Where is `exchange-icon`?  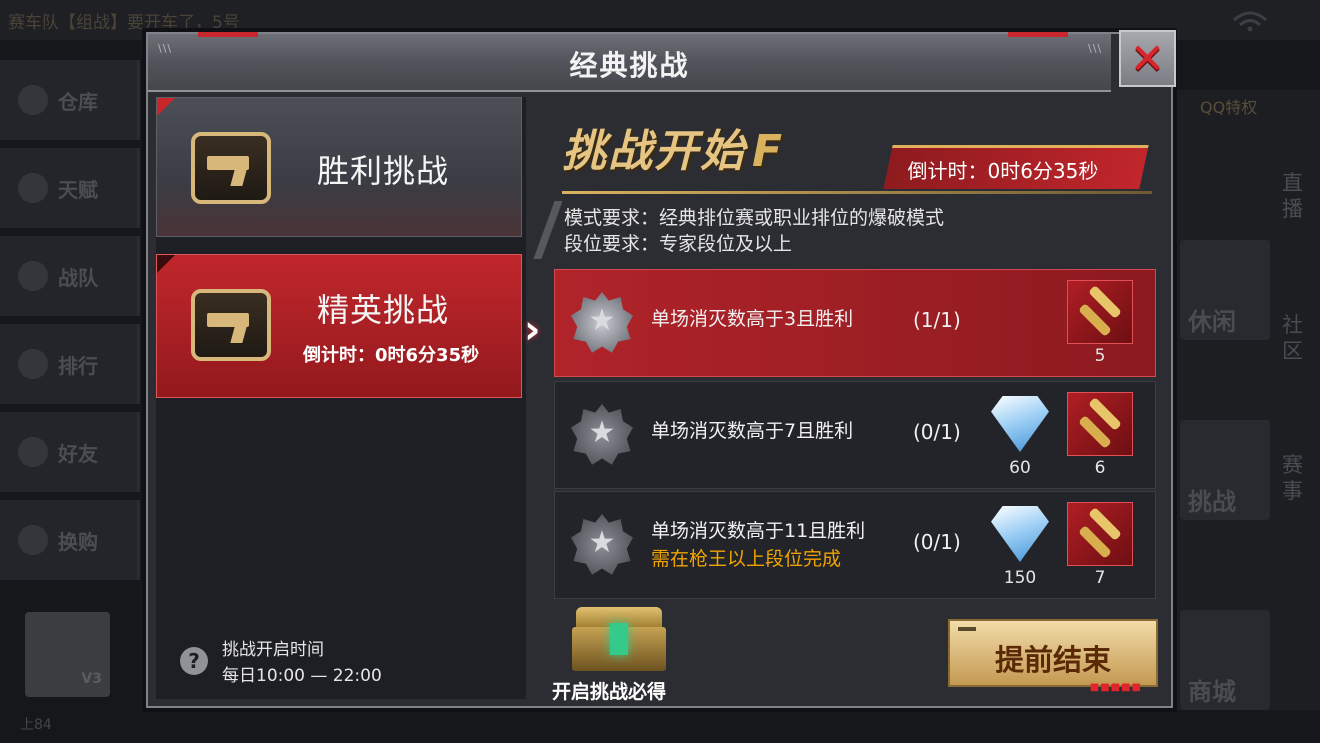 exchange-icon is located at coordinates (33, 540).